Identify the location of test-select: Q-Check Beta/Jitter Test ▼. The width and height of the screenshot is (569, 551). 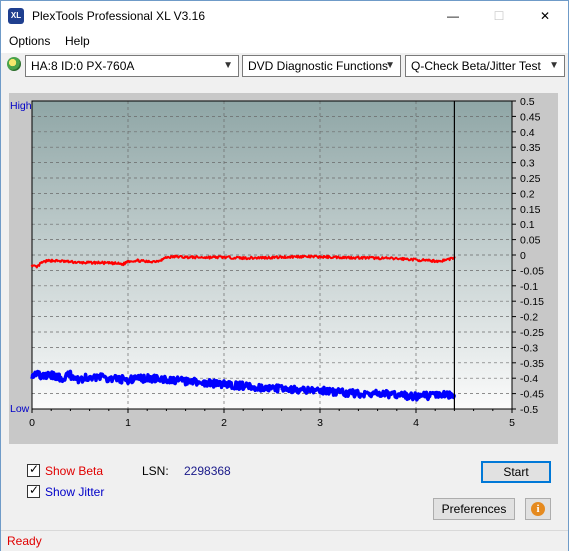
(485, 66).